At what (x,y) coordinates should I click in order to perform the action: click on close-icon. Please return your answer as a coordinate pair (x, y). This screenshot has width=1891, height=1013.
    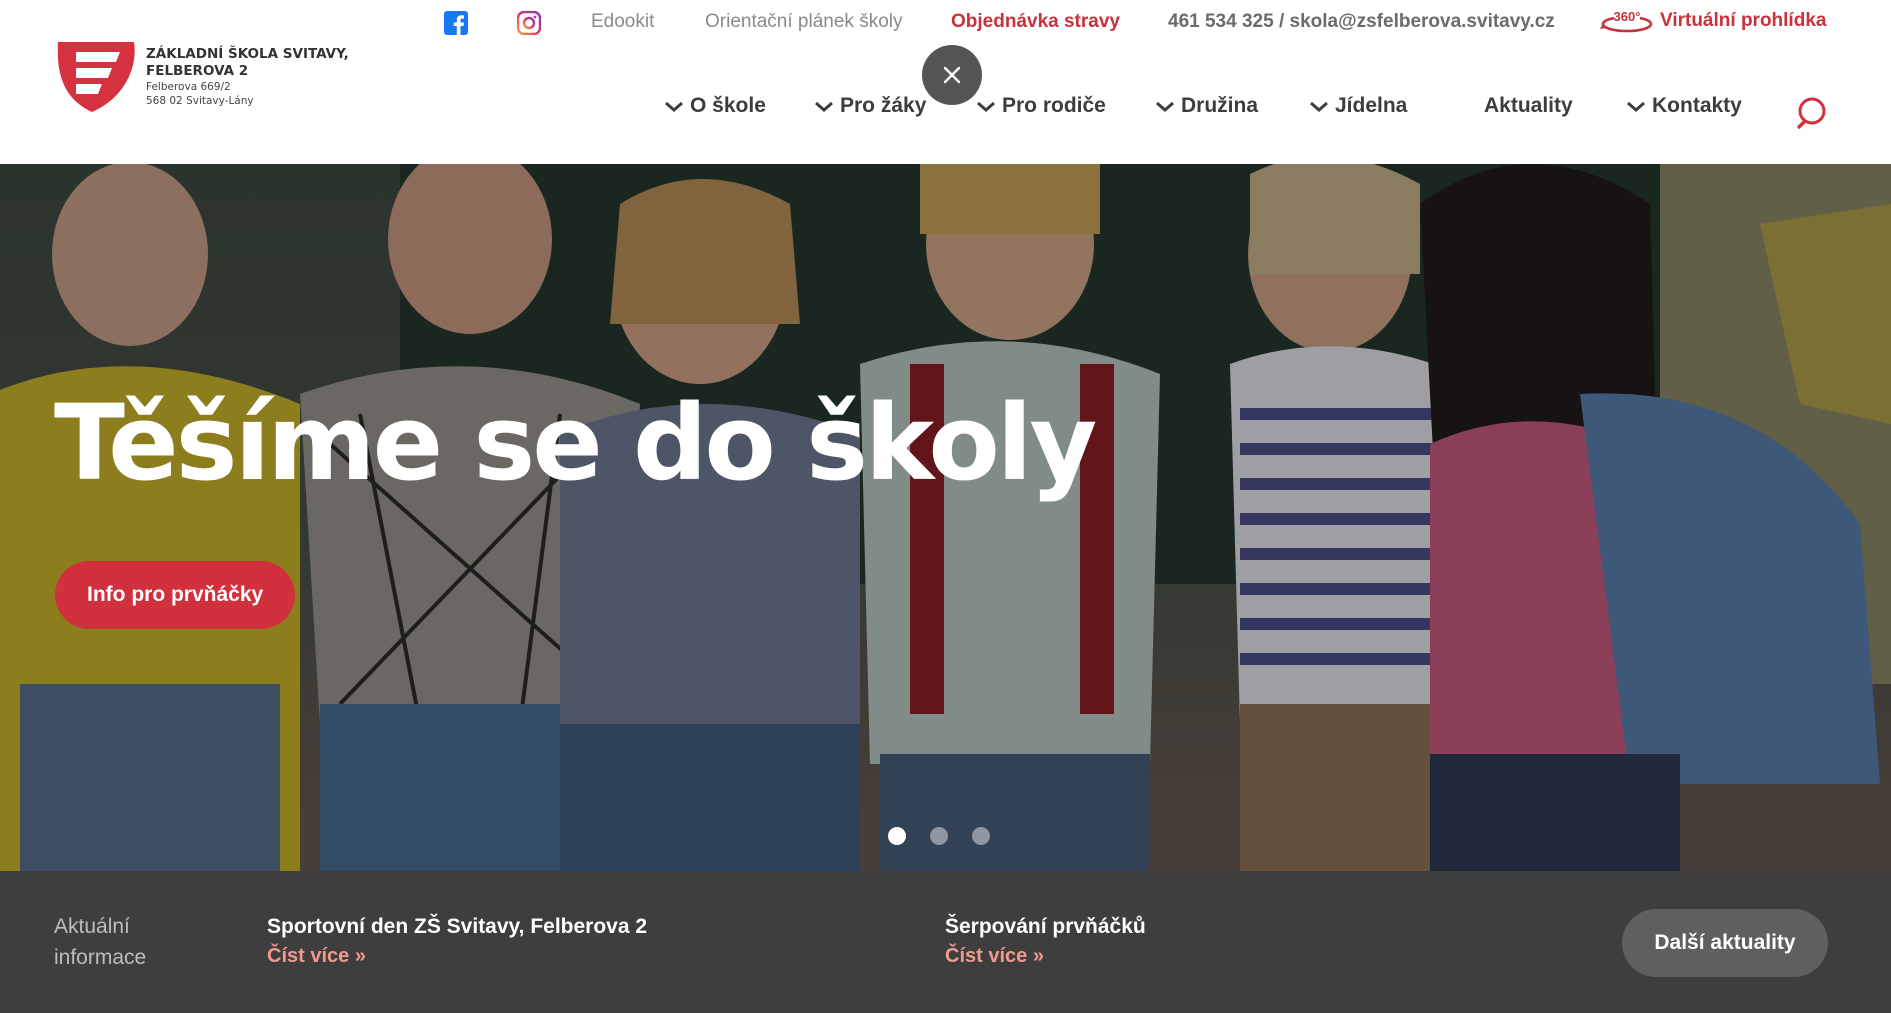
    Looking at the image, I should click on (952, 75).